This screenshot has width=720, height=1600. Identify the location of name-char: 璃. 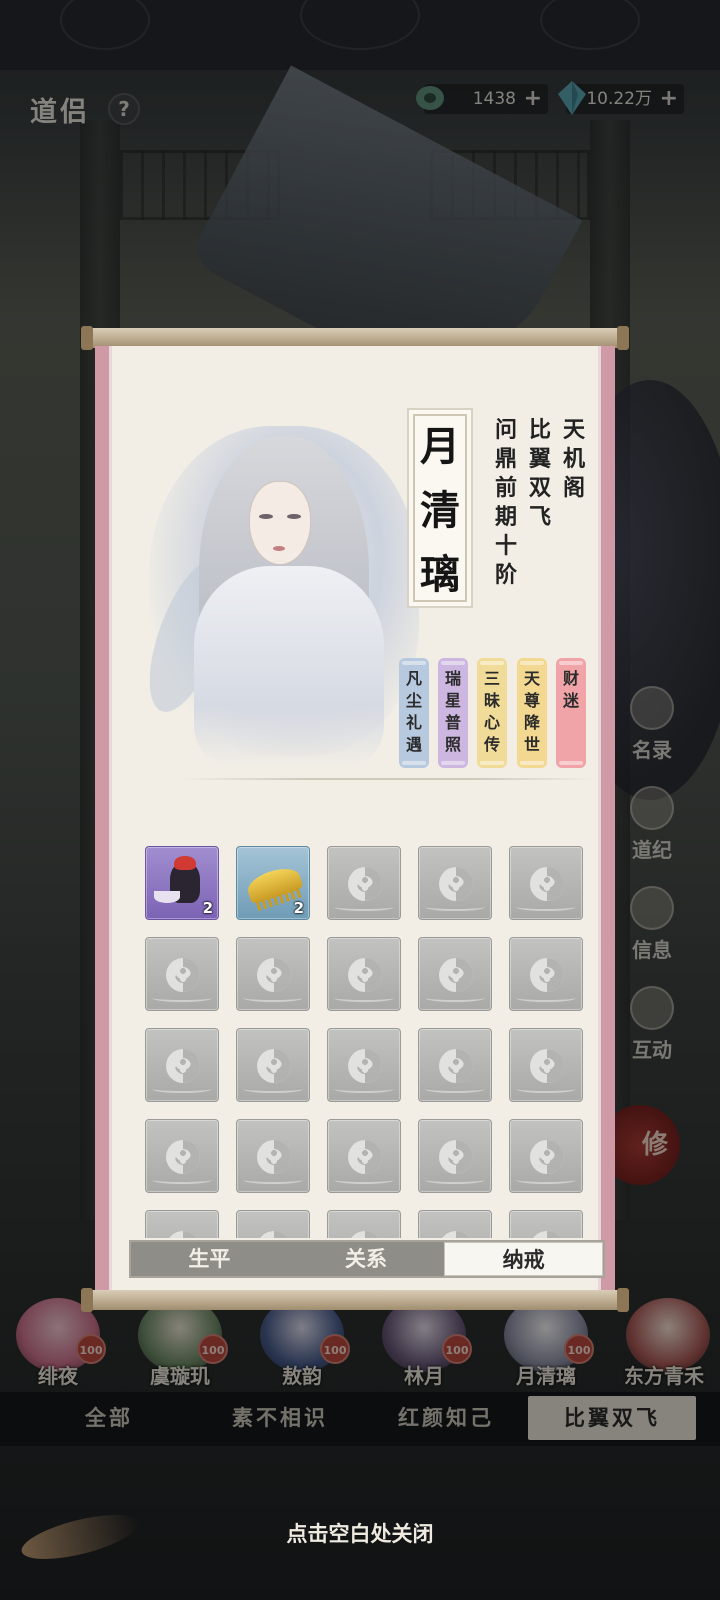
(440, 574).